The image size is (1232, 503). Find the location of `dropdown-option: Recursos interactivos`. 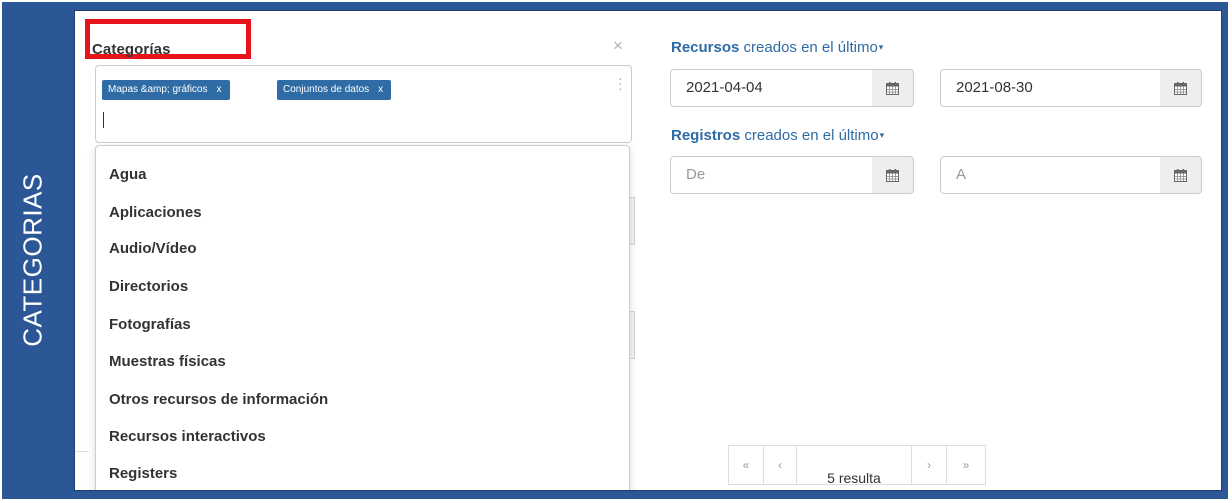

dropdown-option: Recursos interactivos is located at coordinates (187, 436).